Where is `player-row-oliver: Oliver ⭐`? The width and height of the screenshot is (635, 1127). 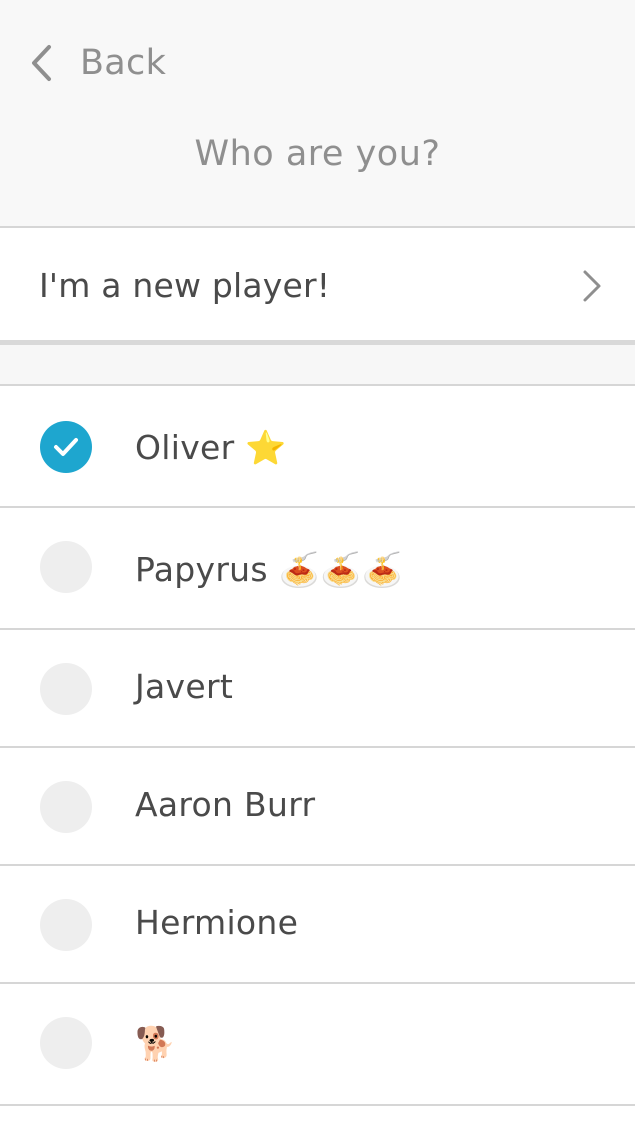
player-row-oliver: Oliver ⭐ is located at coordinates (317, 447).